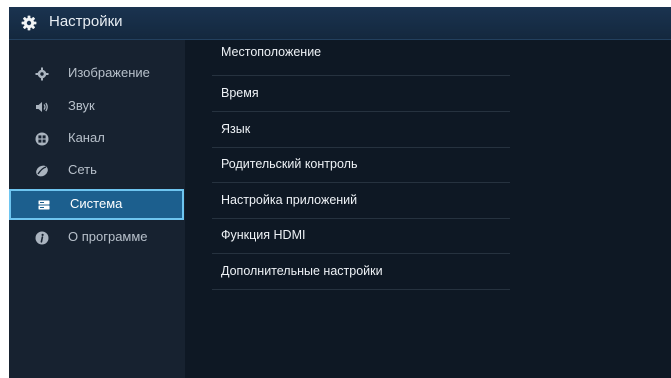 The width and height of the screenshot is (671, 378). What do you see at coordinates (263, 235) in the screenshot?
I see `menu-item-label: Функция HDMI` at bounding box center [263, 235].